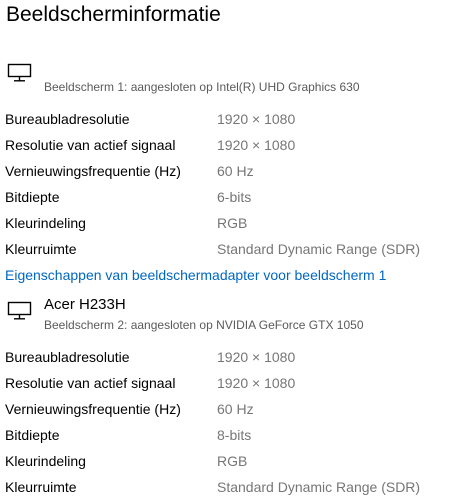 The height and width of the screenshot is (503, 451). I want to click on info-value: 8-bits, so click(234, 435).